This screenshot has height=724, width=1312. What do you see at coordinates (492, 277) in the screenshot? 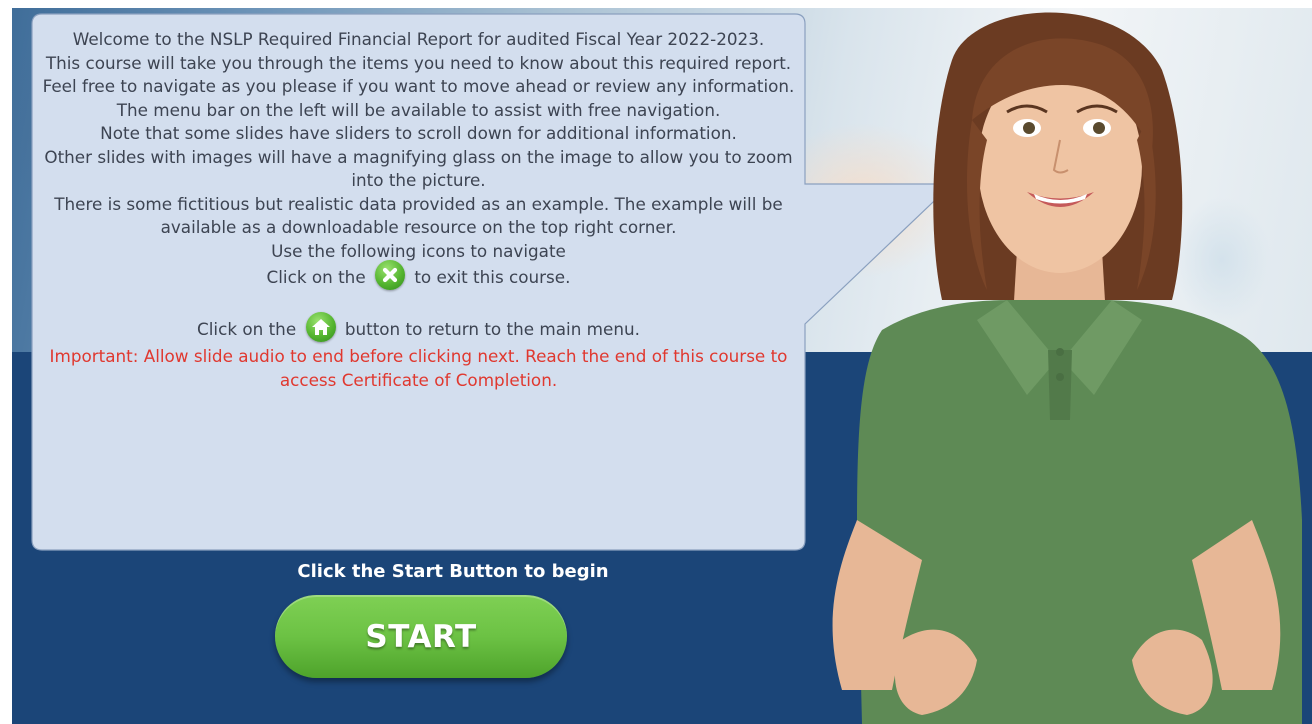
I see `exit-instruction-suffix: to exit this course.` at bounding box center [492, 277].